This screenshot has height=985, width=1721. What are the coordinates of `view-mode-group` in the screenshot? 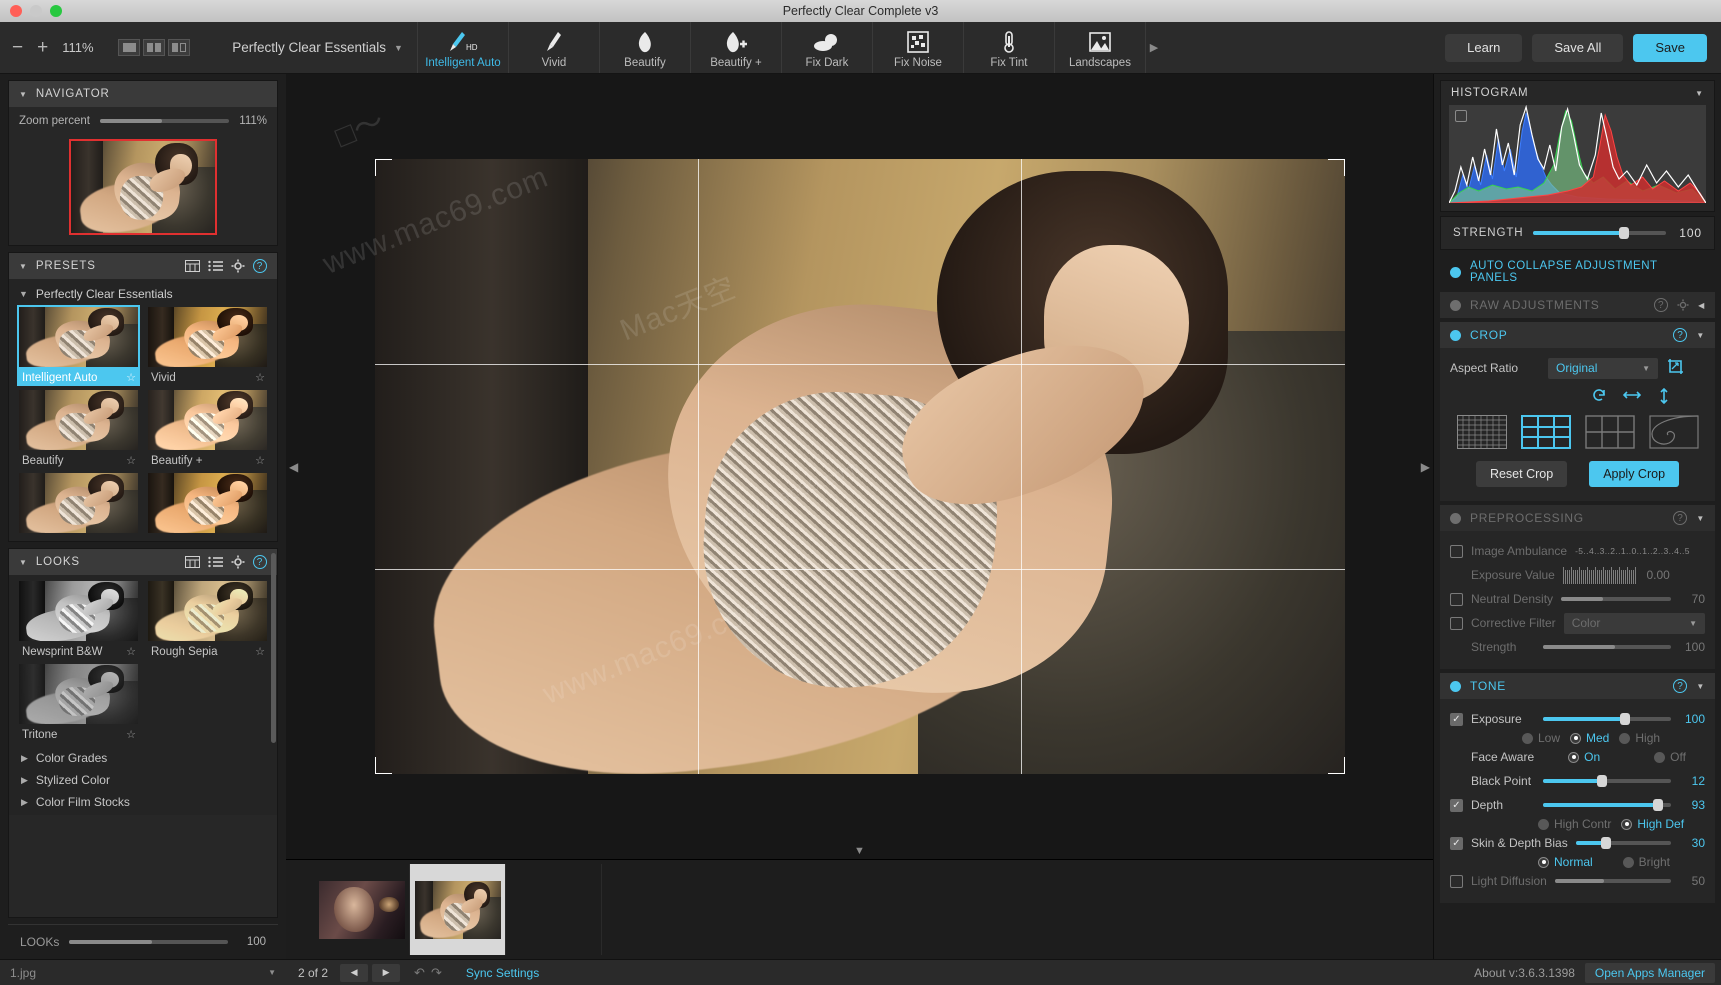 It's located at (154, 47).